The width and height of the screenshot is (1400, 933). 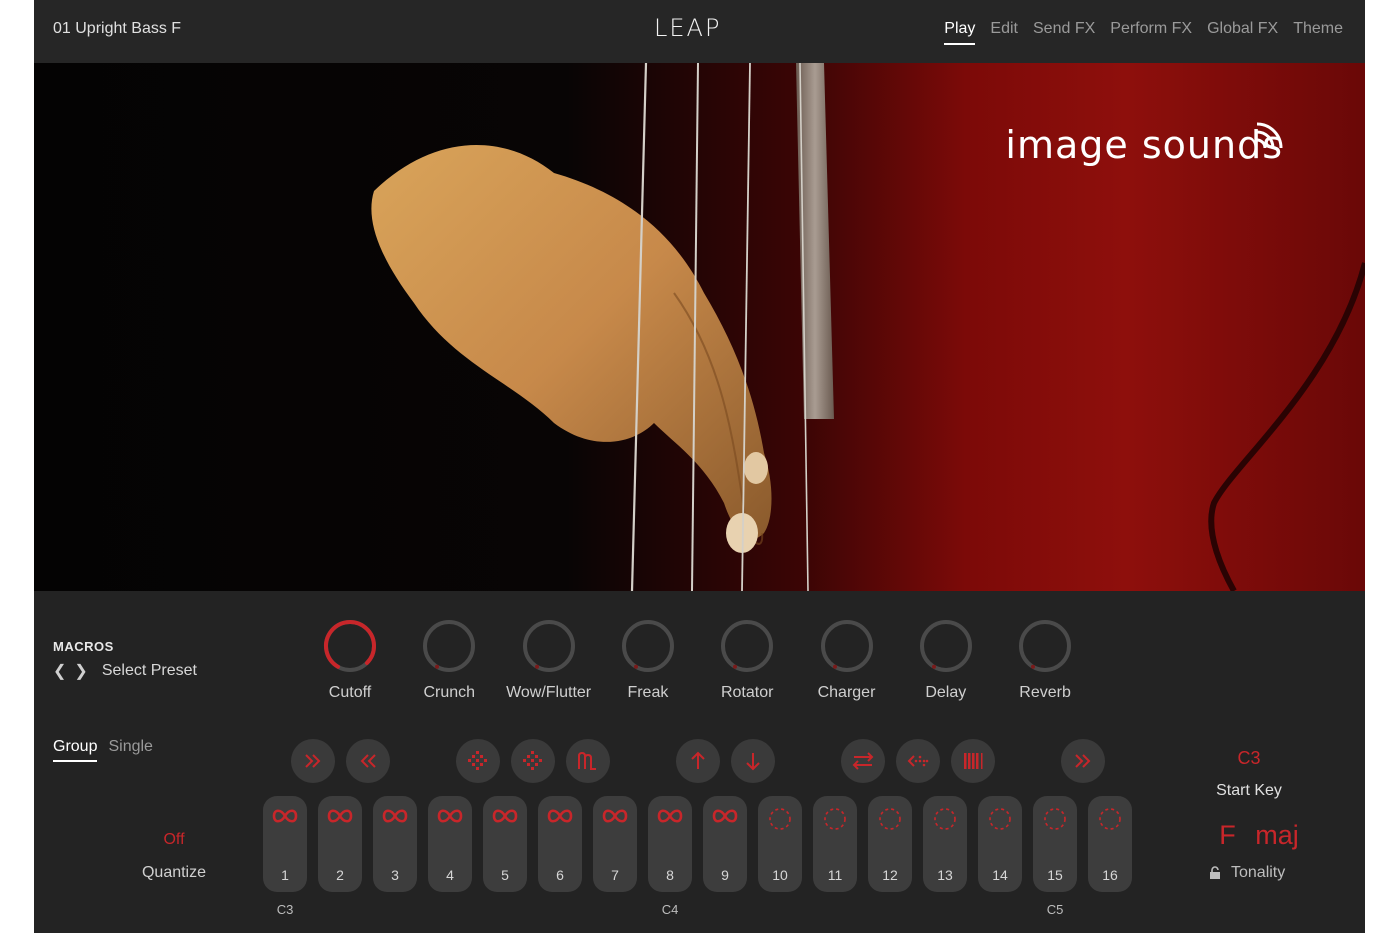 I want to click on tonality-key: F, so click(x=1227, y=835).